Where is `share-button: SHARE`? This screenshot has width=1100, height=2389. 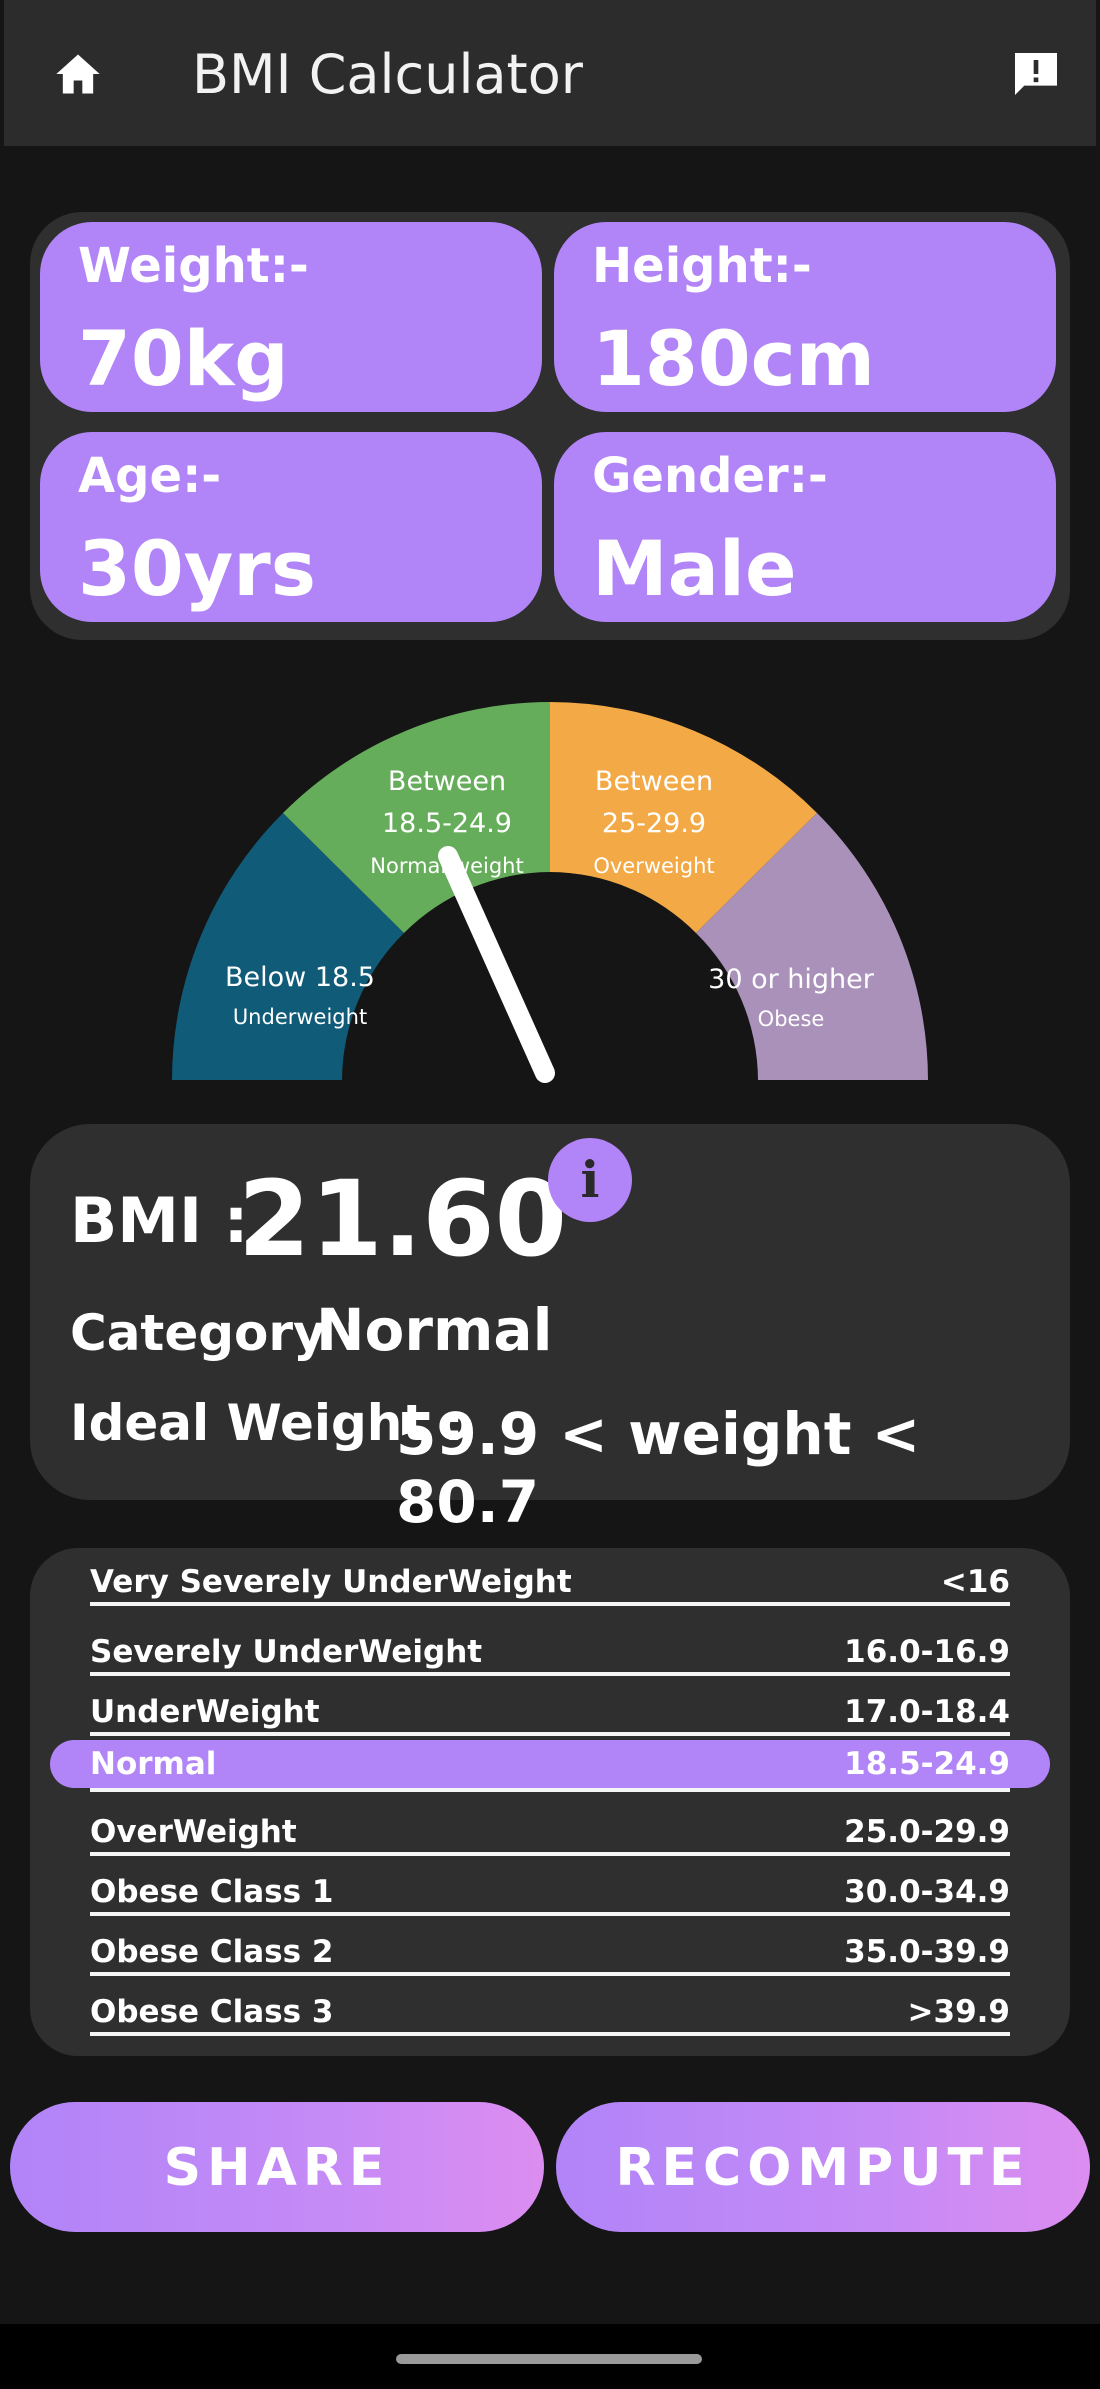 share-button: SHARE is located at coordinates (277, 2167).